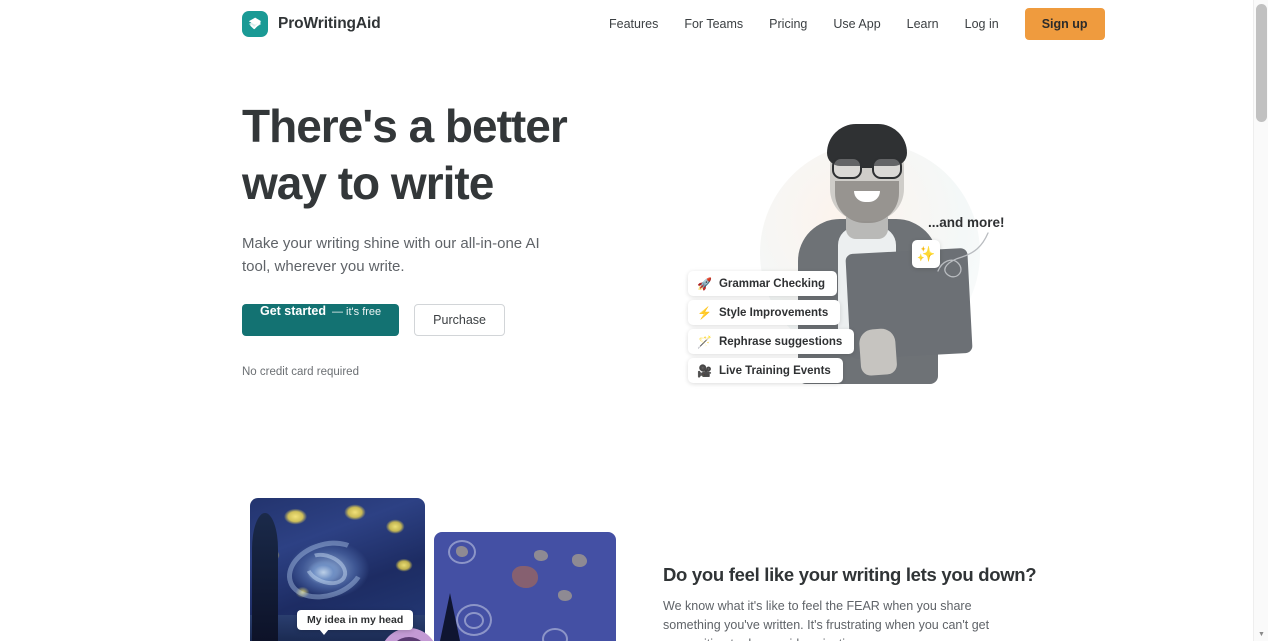 The width and height of the screenshot is (1268, 641). Describe the element at coordinates (1261, 63) in the screenshot. I see `scrollbar-thumb` at that location.